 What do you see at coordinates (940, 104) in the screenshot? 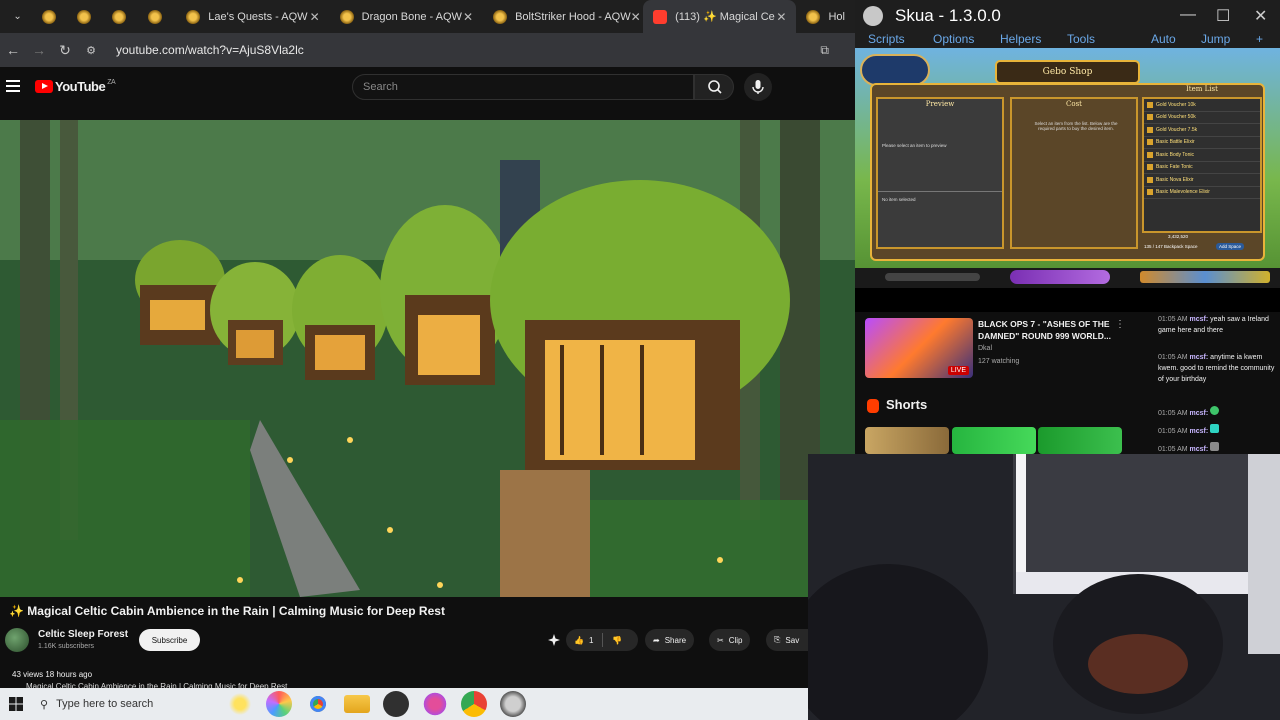
I see `preview-header: Preview` at bounding box center [940, 104].